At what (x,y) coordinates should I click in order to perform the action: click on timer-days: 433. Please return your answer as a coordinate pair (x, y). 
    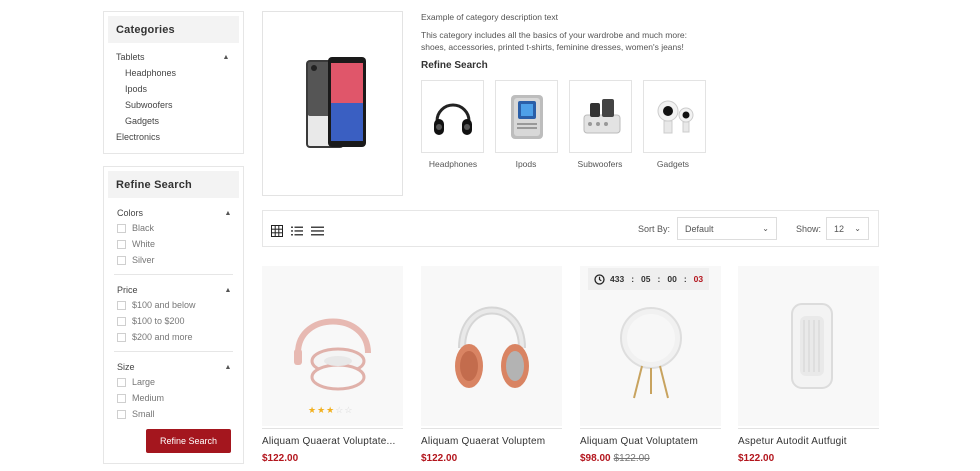
    Looking at the image, I should click on (617, 279).